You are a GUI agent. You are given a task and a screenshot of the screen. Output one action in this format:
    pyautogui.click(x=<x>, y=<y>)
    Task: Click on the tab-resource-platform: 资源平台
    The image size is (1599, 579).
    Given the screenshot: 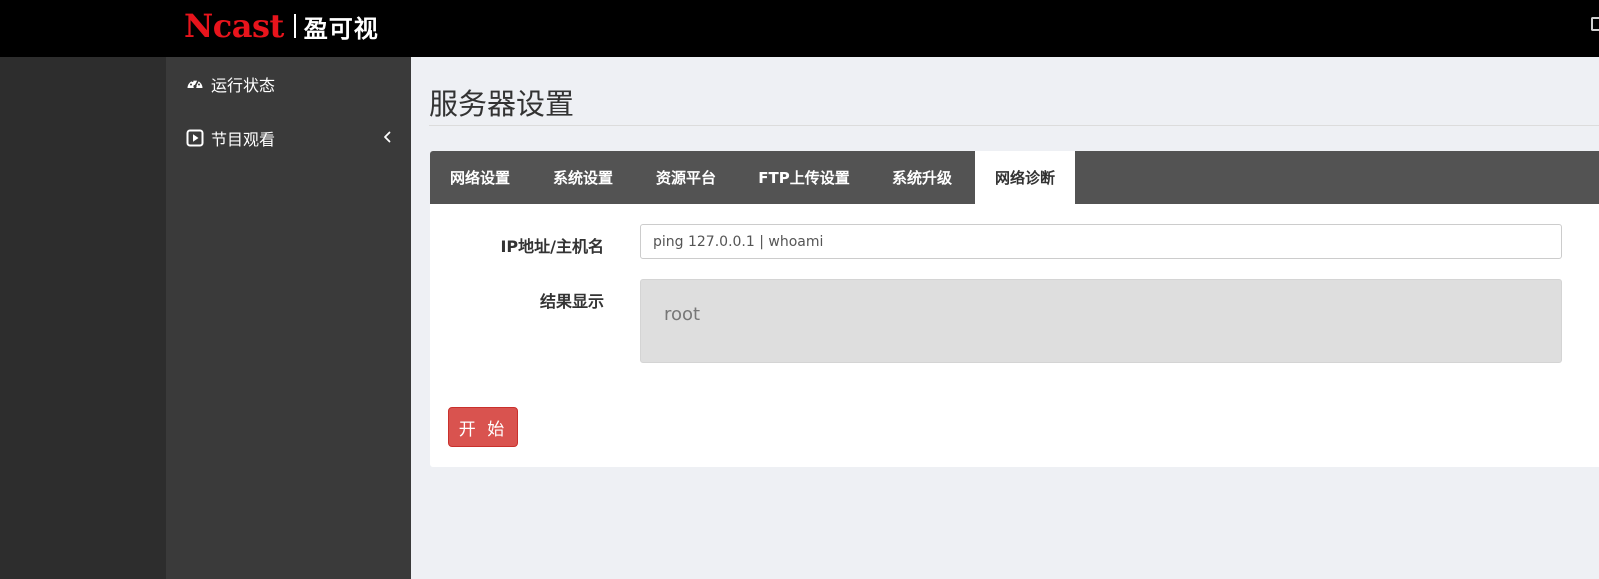 What is the action you would take?
    pyautogui.click(x=686, y=177)
    